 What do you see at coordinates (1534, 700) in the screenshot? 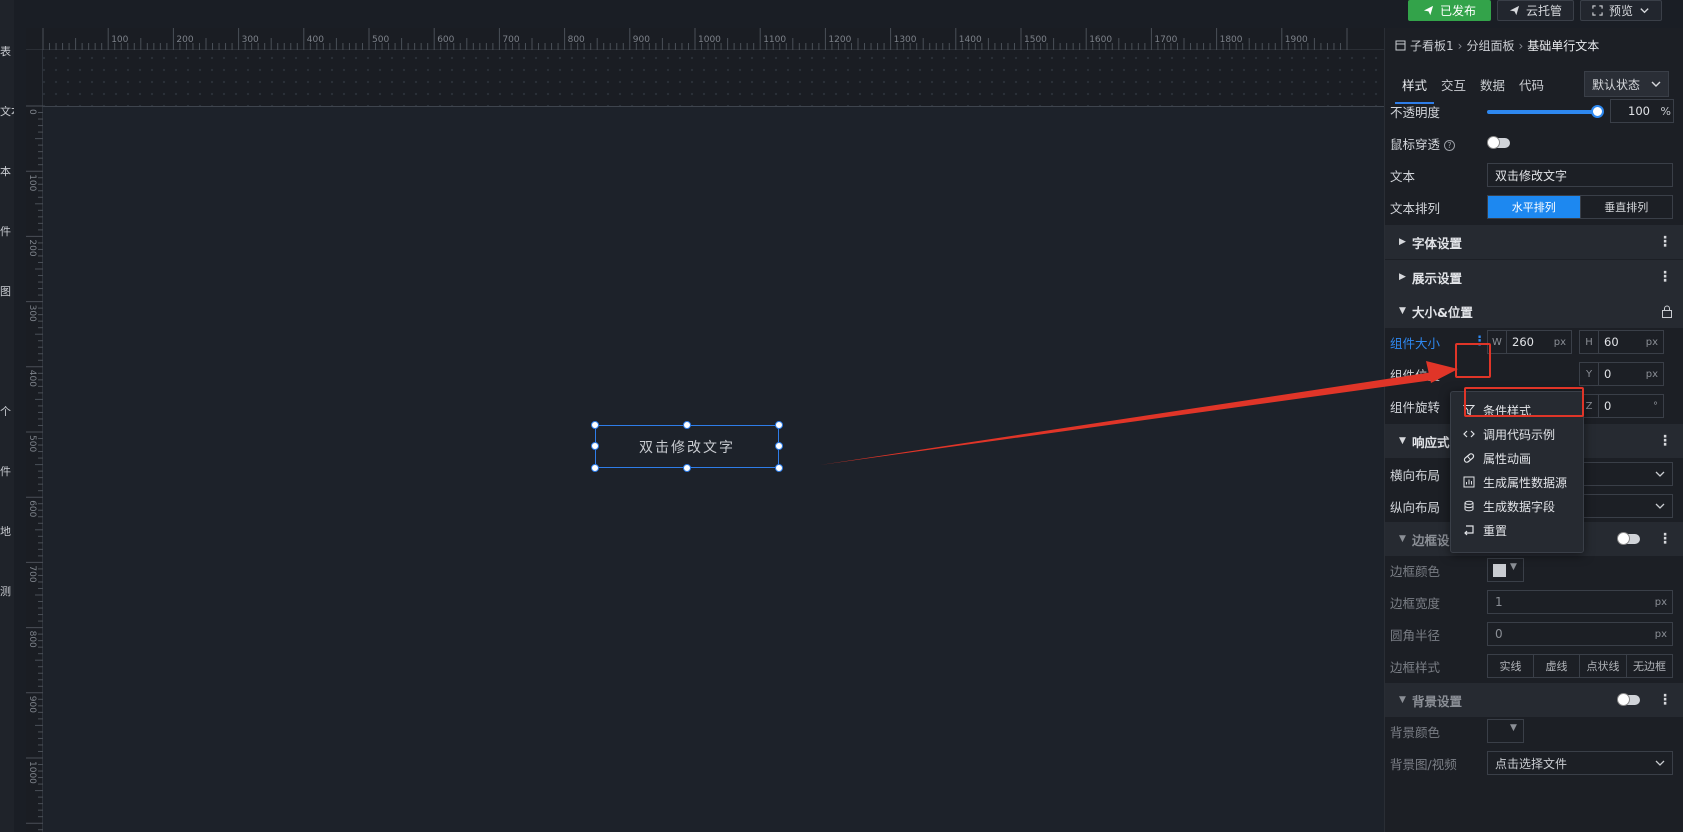
I see `background-section: ▼ 背景设置 ⋮` at bounding box center [1534, 700].